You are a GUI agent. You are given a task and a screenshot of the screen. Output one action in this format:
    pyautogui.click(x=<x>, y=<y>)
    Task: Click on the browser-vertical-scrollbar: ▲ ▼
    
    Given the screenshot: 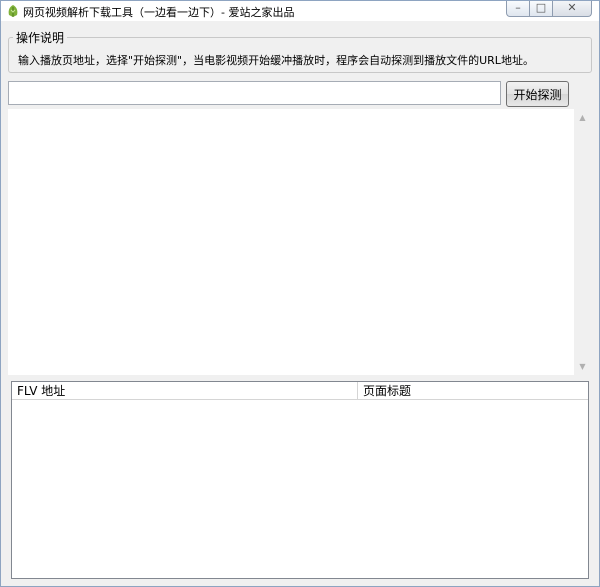 What is the action you would take?
    pyautogui.click(x=582, y=242)
    